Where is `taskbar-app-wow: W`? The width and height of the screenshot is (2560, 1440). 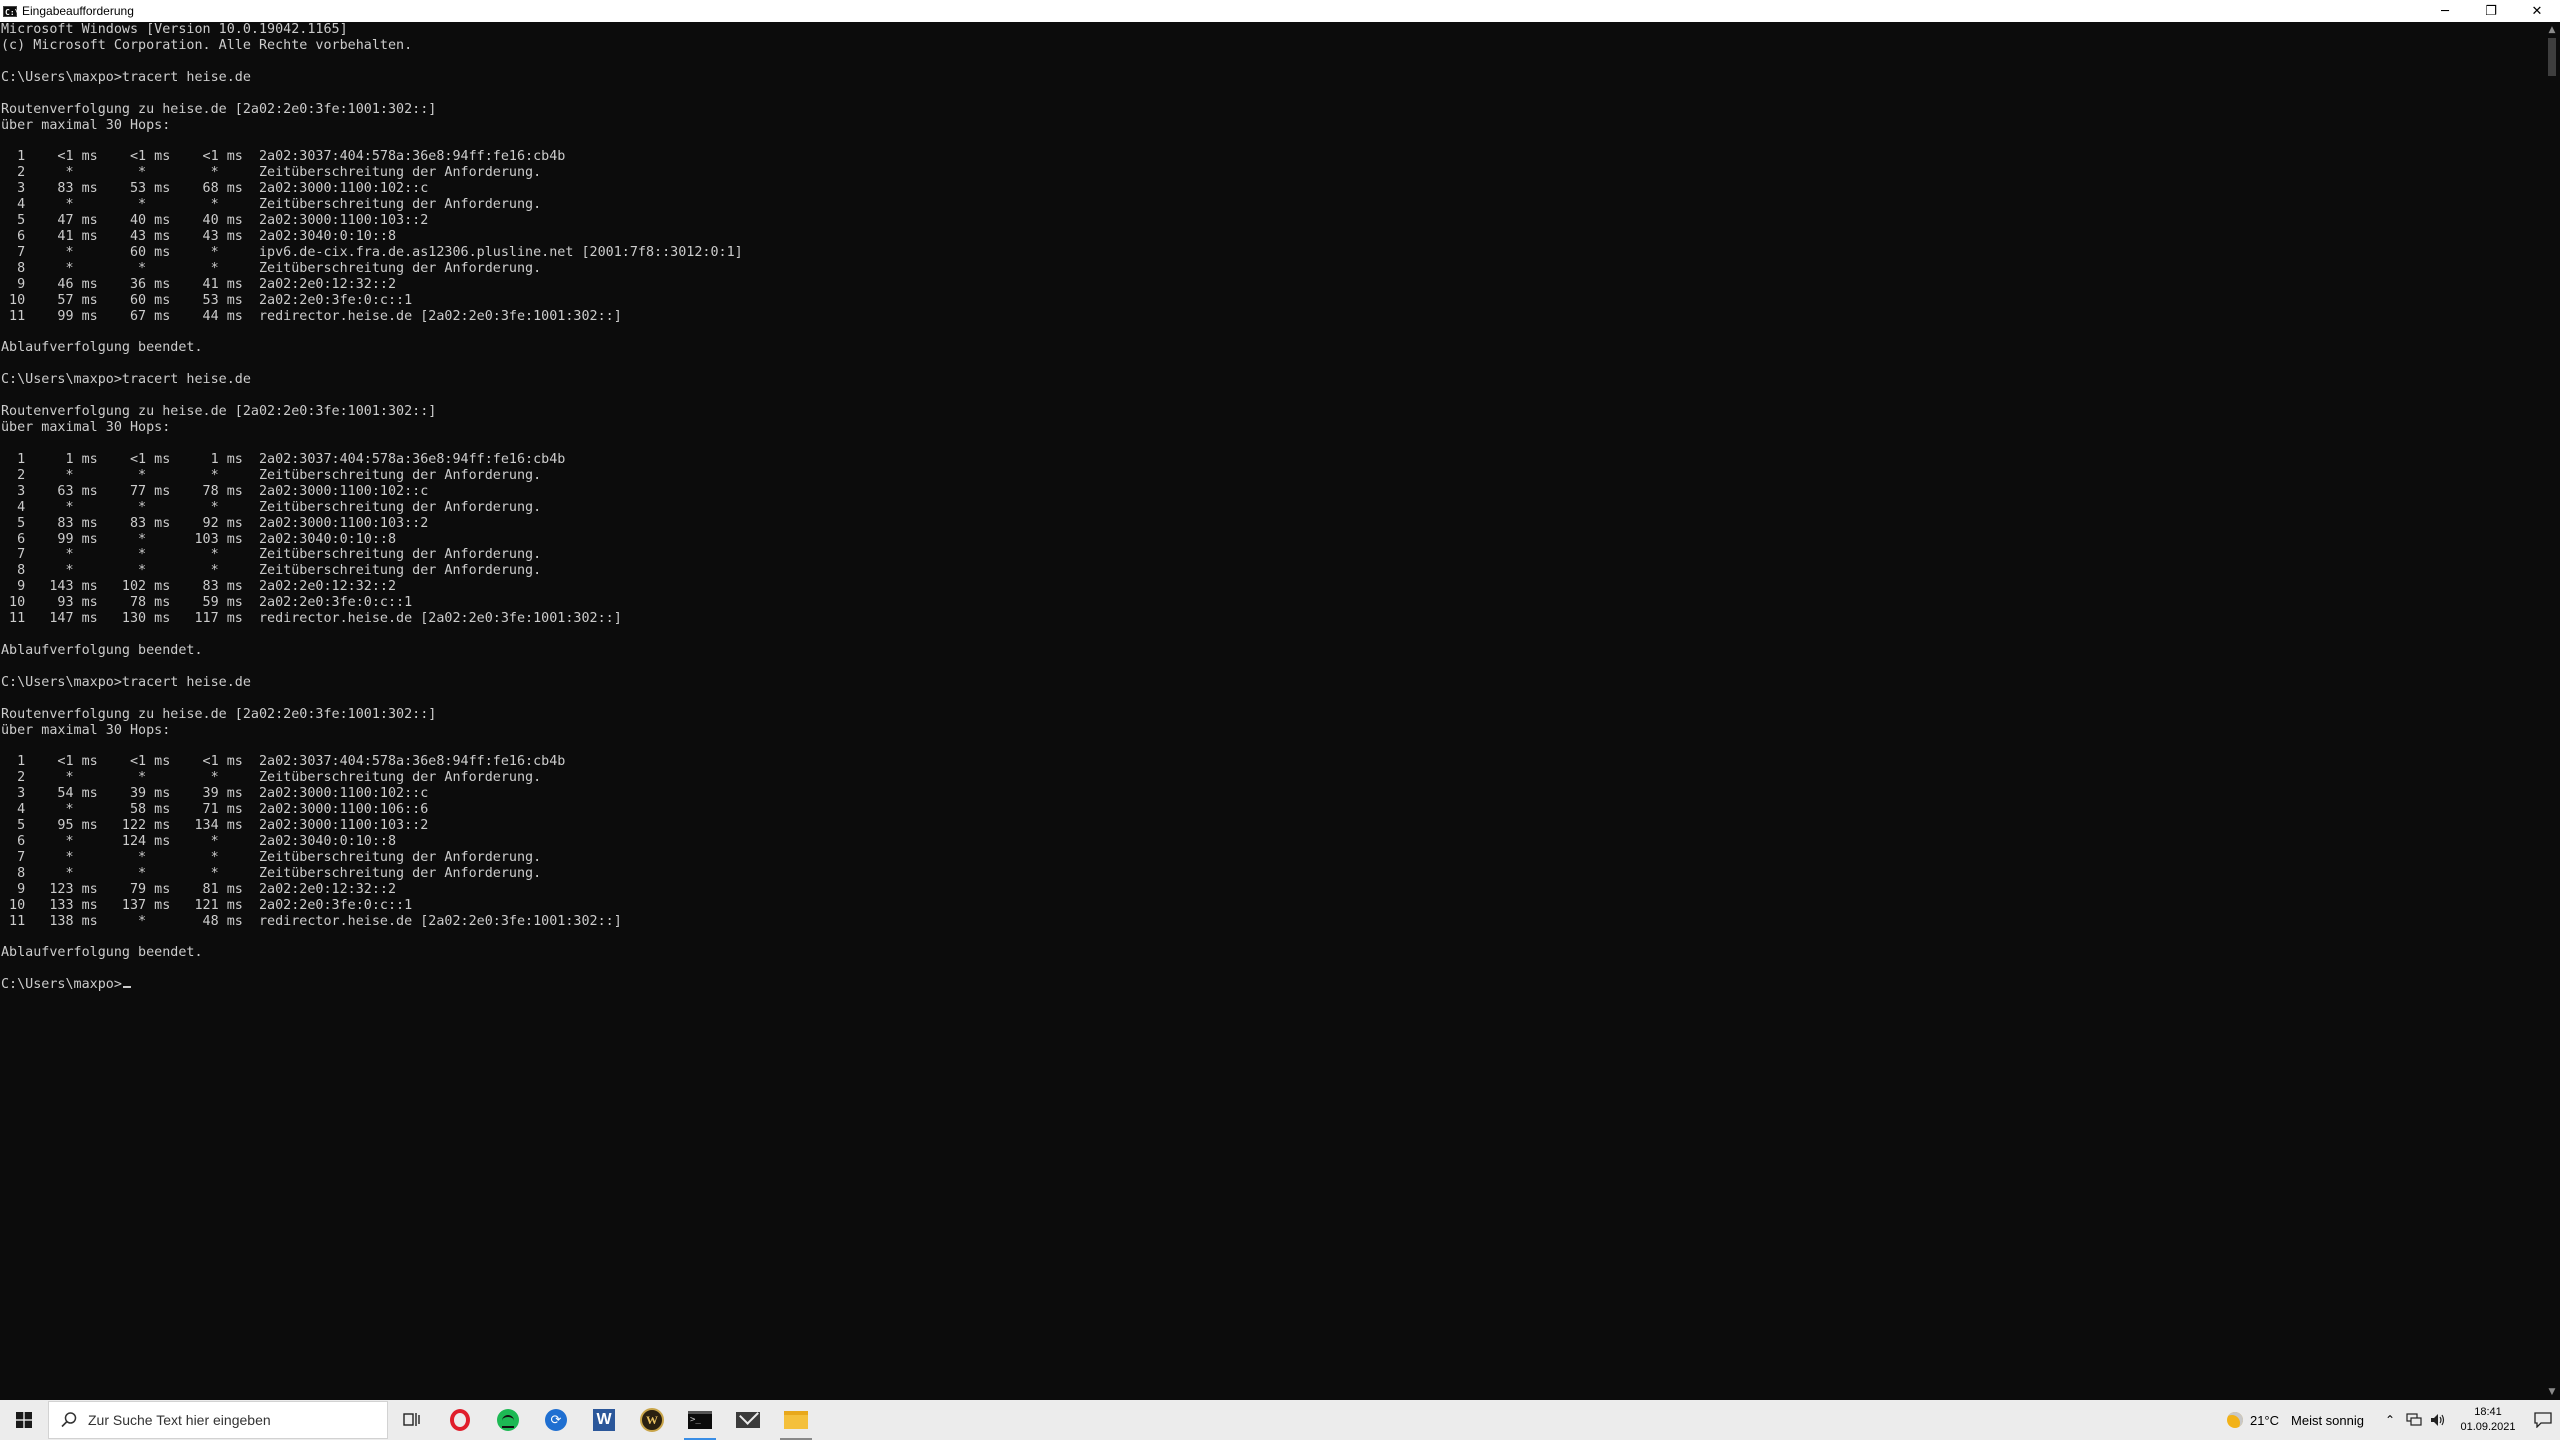 taskbar-app-wow: W is located at coordinates (652, 1420).